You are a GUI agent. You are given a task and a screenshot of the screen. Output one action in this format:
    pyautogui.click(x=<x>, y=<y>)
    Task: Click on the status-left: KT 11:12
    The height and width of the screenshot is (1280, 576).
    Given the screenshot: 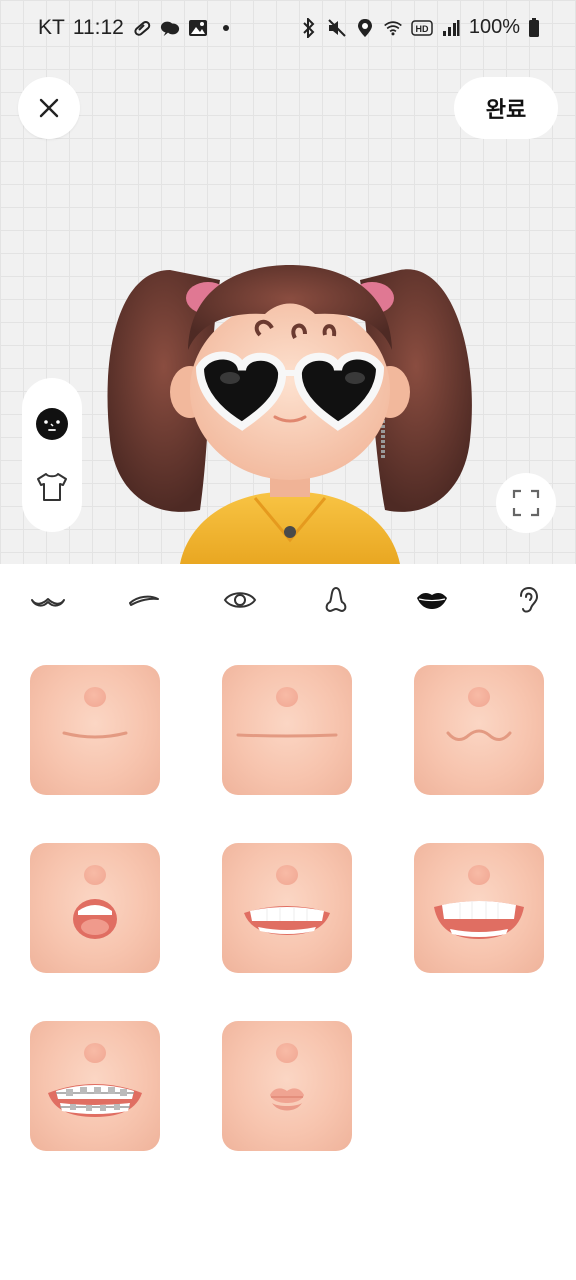 What is the action you would take?
    pyautogui.click(x=137, y=28)
    